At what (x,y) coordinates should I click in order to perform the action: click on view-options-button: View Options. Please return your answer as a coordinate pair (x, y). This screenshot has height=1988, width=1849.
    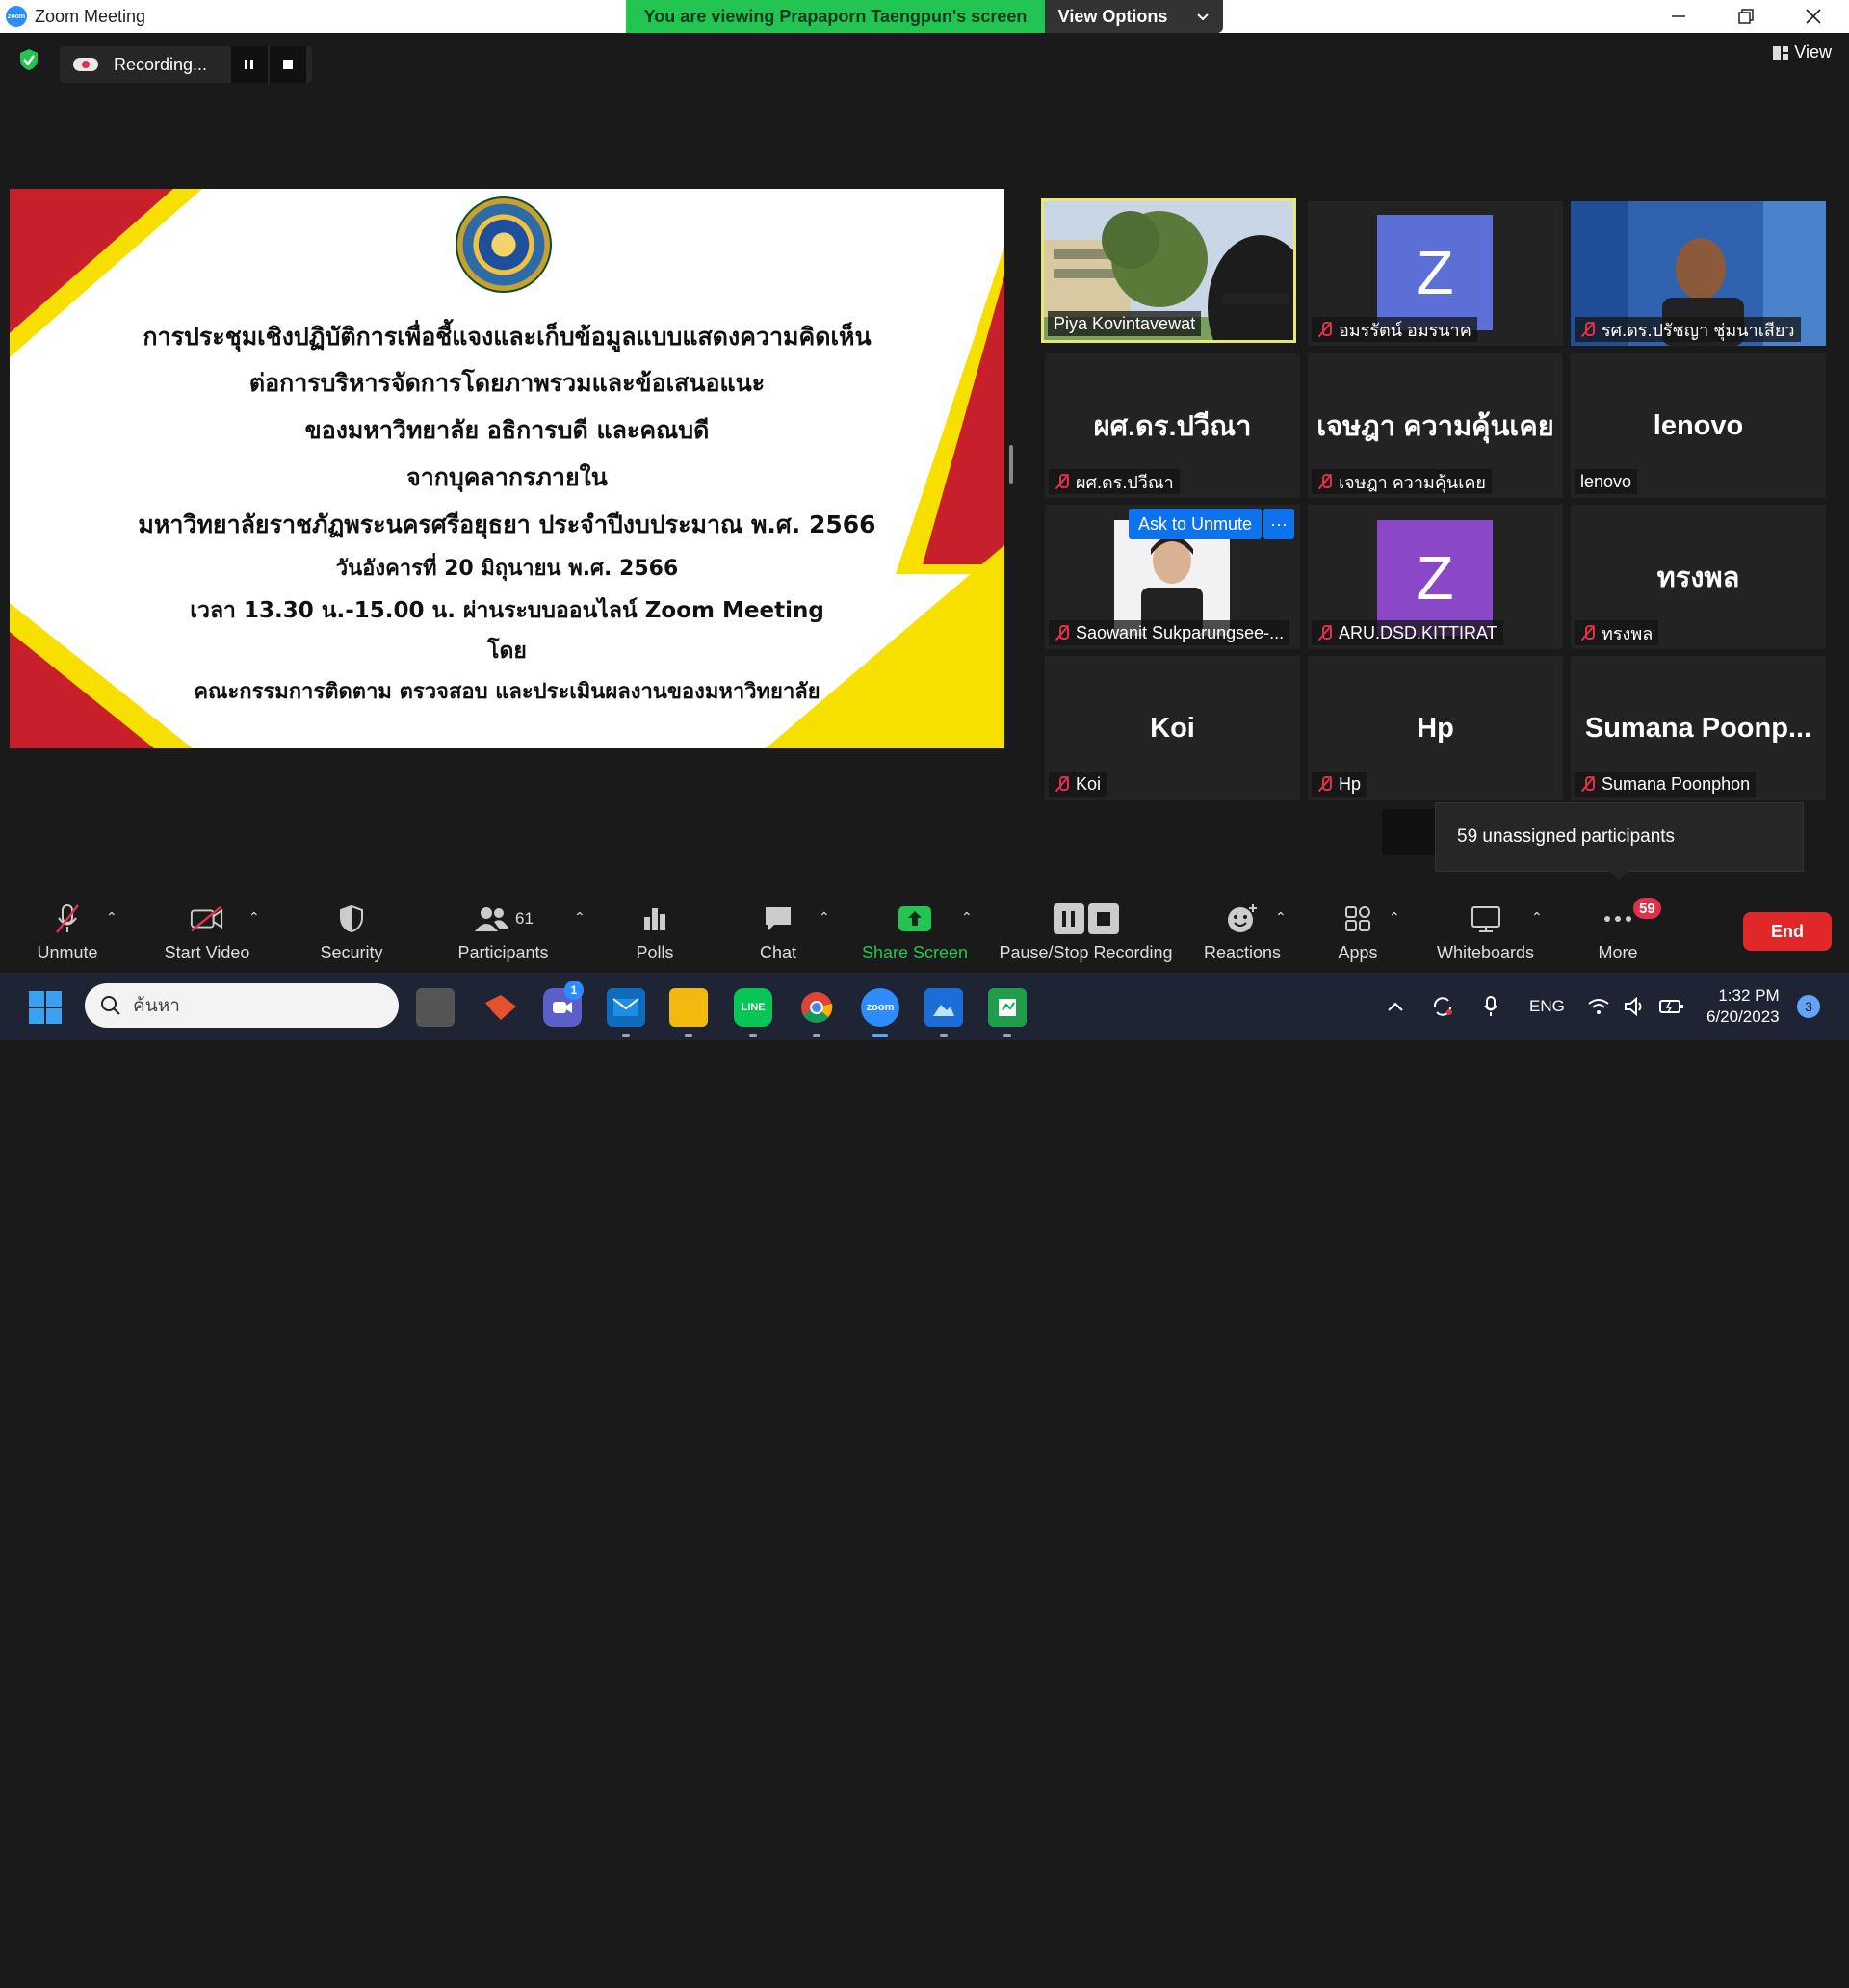
    Looking at the image, I should click on (1134, 16).